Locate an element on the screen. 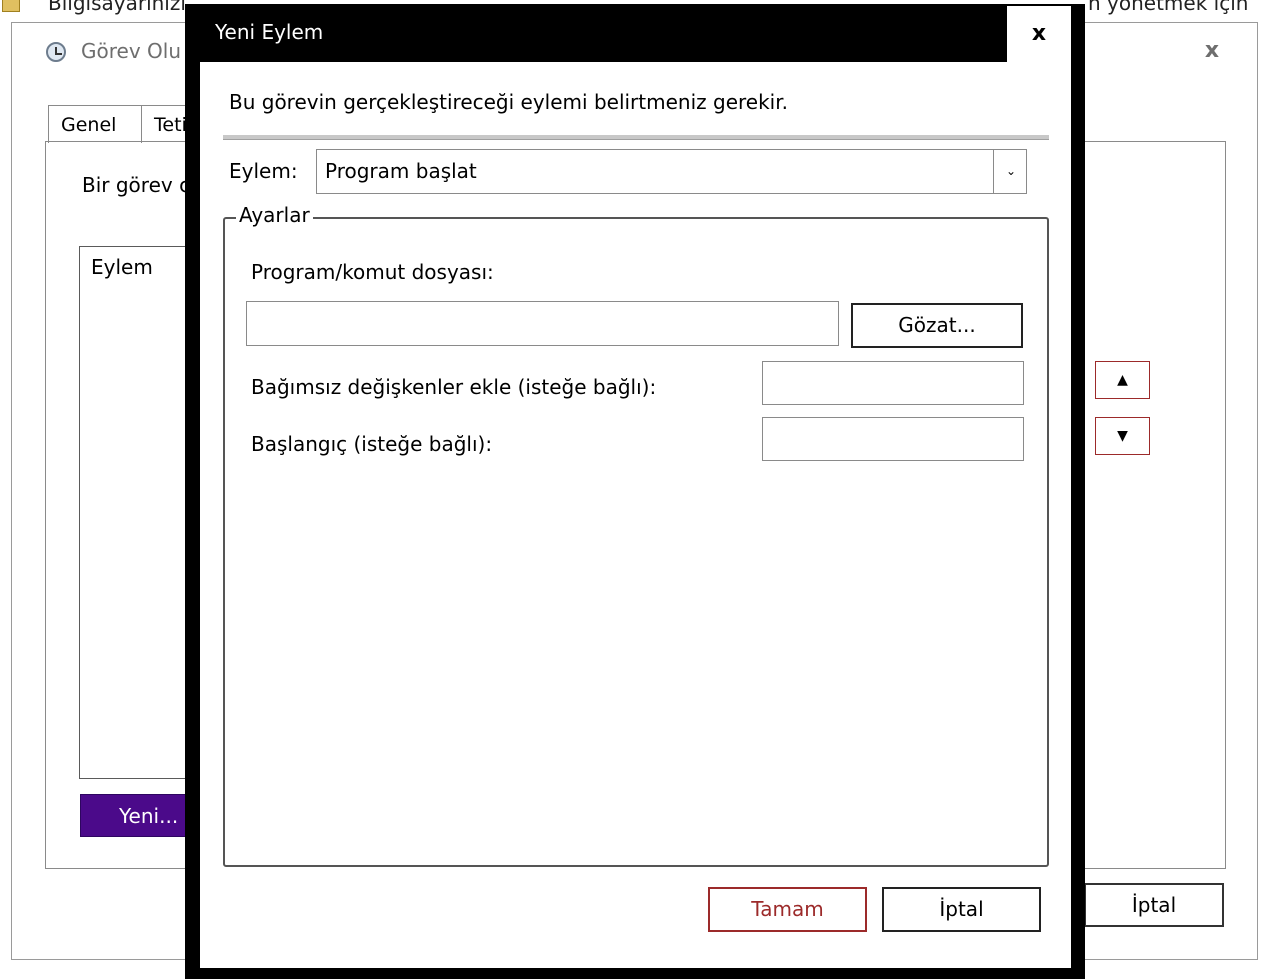  chevron-down-icon: ⌄ is located at coordinates (1011, 171).